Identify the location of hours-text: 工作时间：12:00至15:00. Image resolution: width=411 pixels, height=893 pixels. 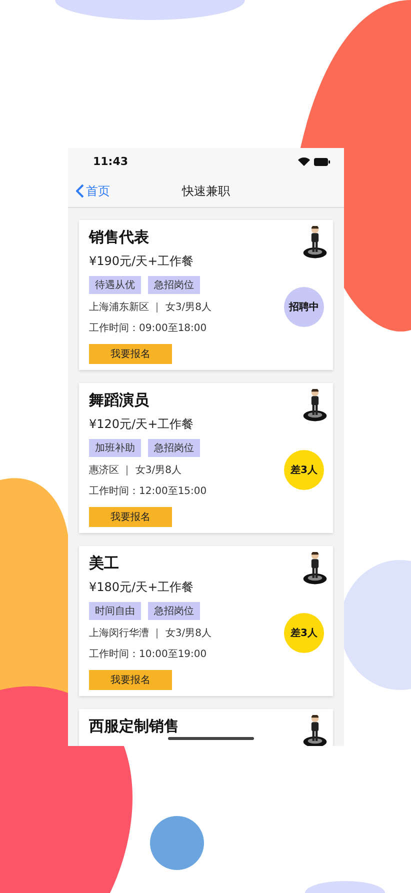
(148, 491).